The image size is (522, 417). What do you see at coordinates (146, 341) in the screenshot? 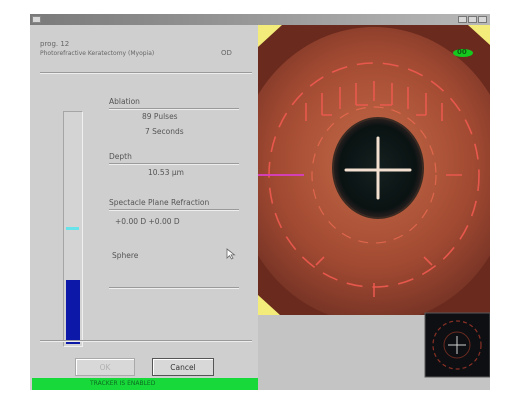
I see `footer-divider` at bounding box center [146, 341].